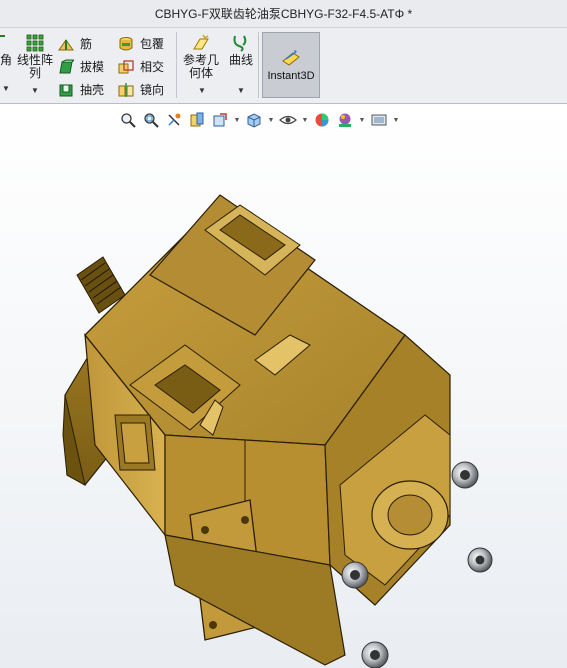  I want to click on draft-label: 拔模, so click(92, 67).